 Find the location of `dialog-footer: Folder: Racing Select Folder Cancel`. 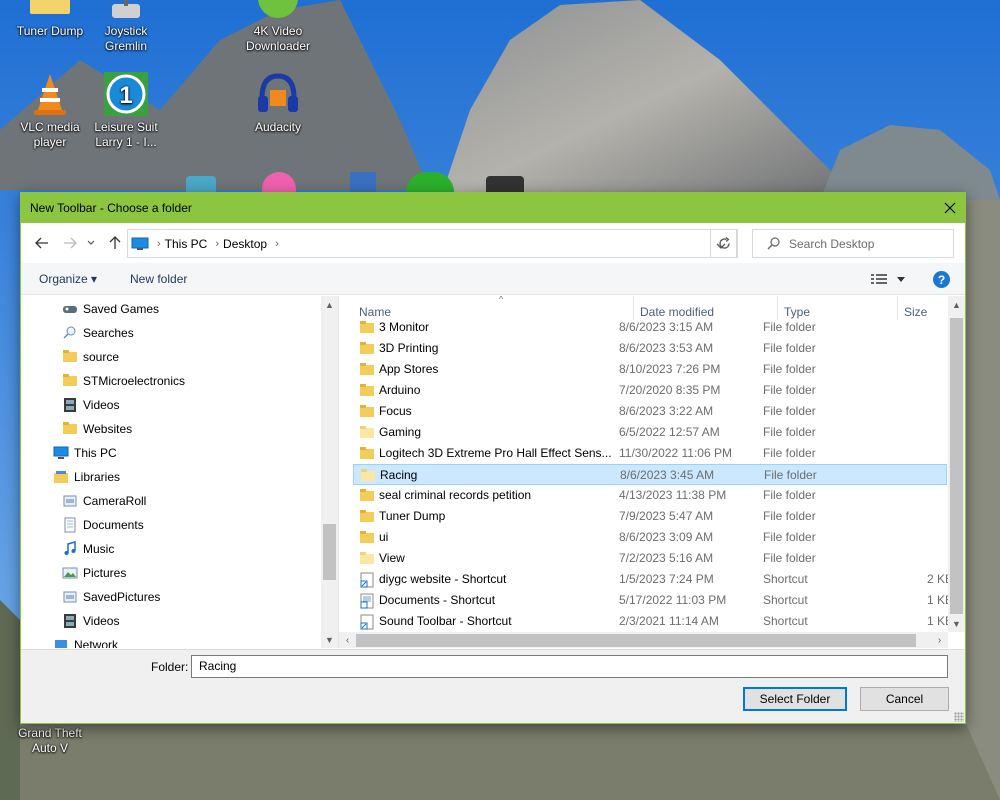

dialog-footer: Folder: Racing Select Folder Cancel is located at coordinates (493, 686).